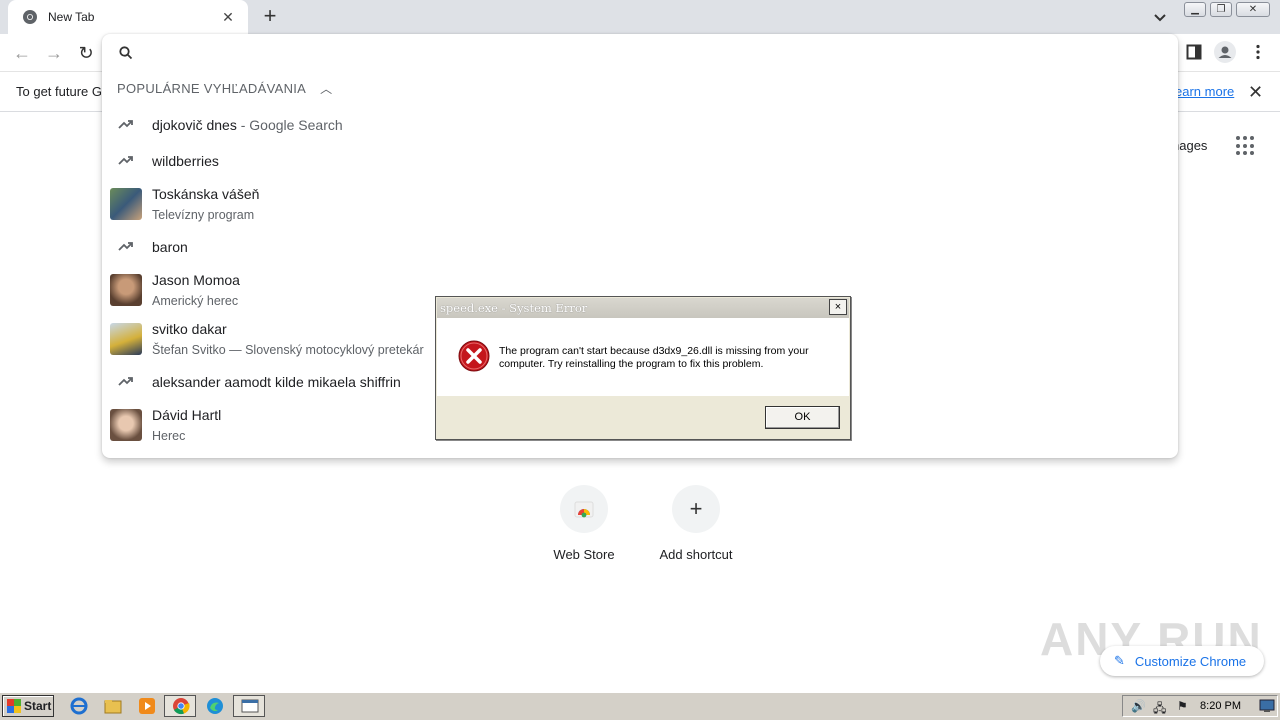 The width and height of the screenshot is (1280, 720). What do you see at coordinates (1255, 92) in the screenshot?
I see `info-bar-close-icon: ✕` at bounding box center [1255, 92].